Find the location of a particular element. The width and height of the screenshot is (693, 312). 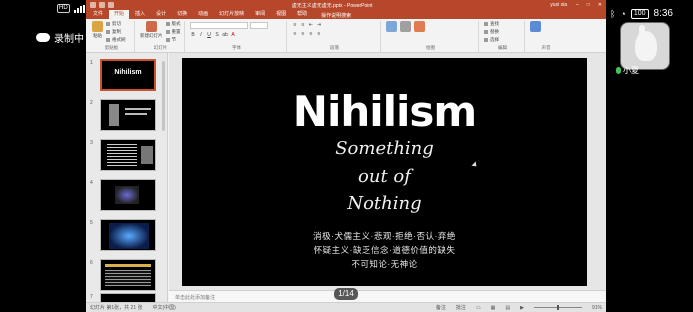

bold-button: B is located at coordinates (193, 35).